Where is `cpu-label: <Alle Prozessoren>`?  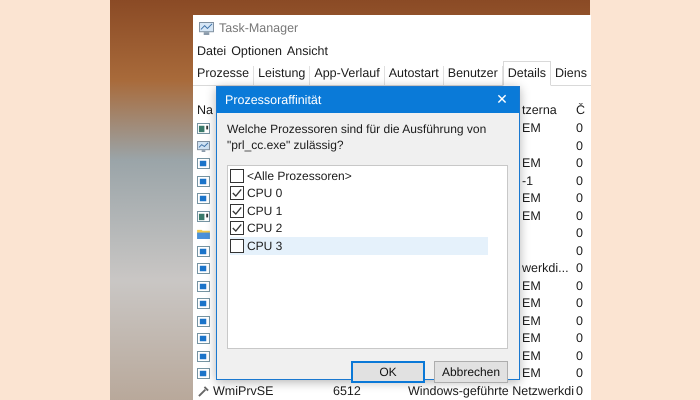 cpu-label: <Alle Prozessoren> is located at coordinates (299, 175).